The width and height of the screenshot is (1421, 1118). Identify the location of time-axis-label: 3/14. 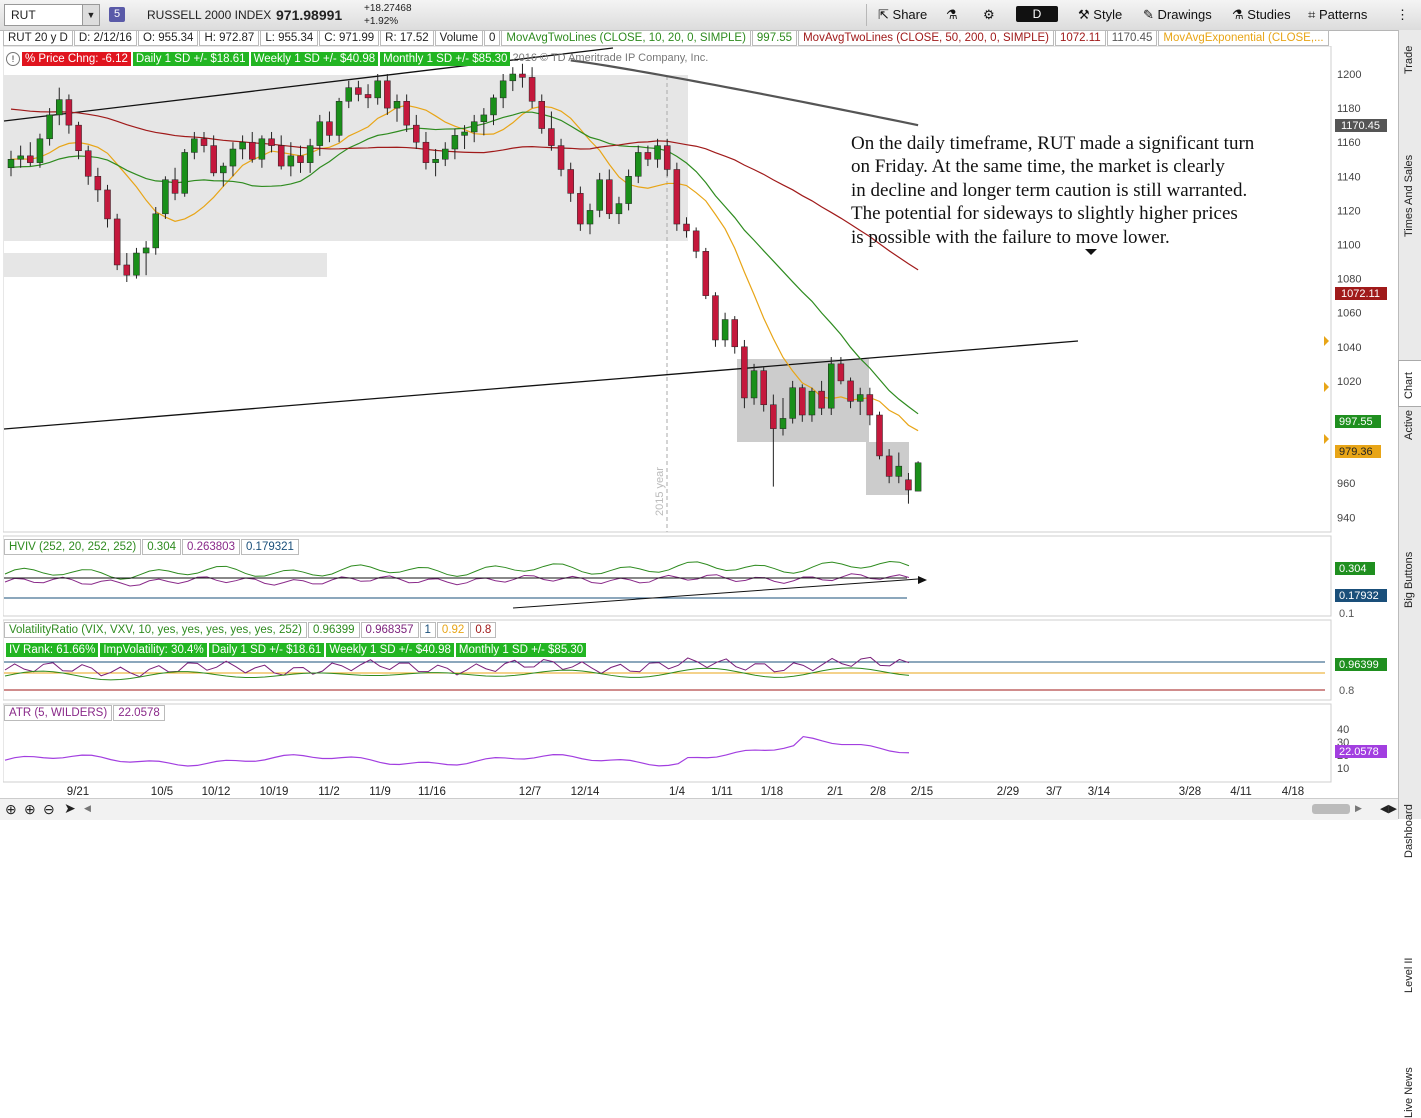
(1099, 792).